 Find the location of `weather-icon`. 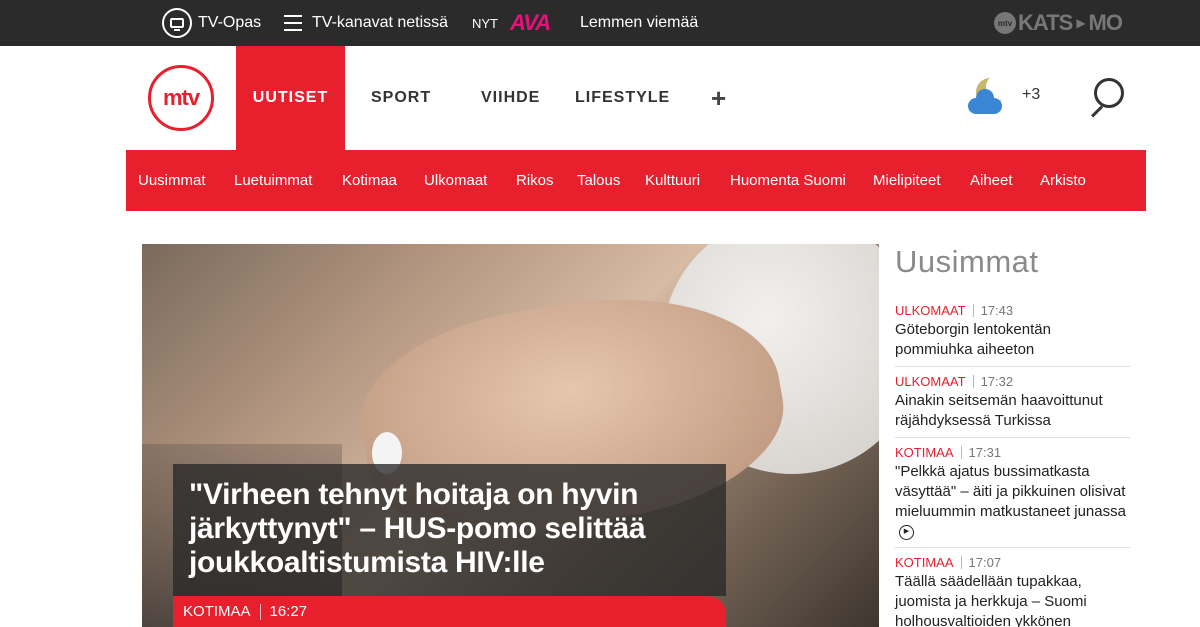

weather-icon is located at coordinates (989, 97).